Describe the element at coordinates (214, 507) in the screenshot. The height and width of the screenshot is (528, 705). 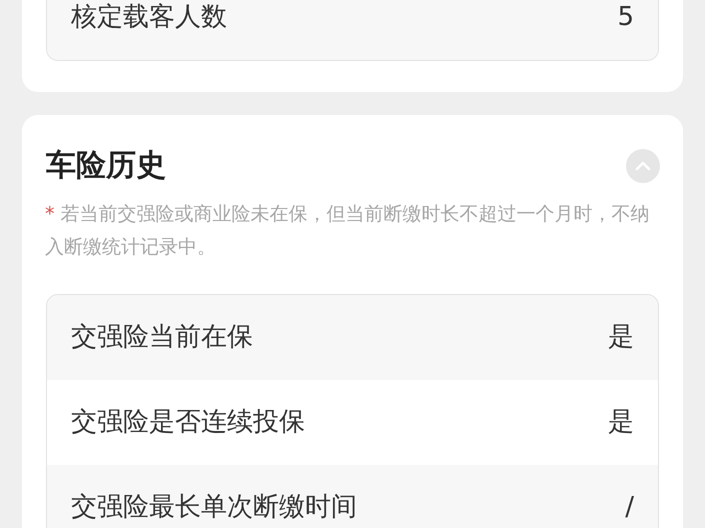
I see `row-label: 交强险最长单次断缴时间` at that location.